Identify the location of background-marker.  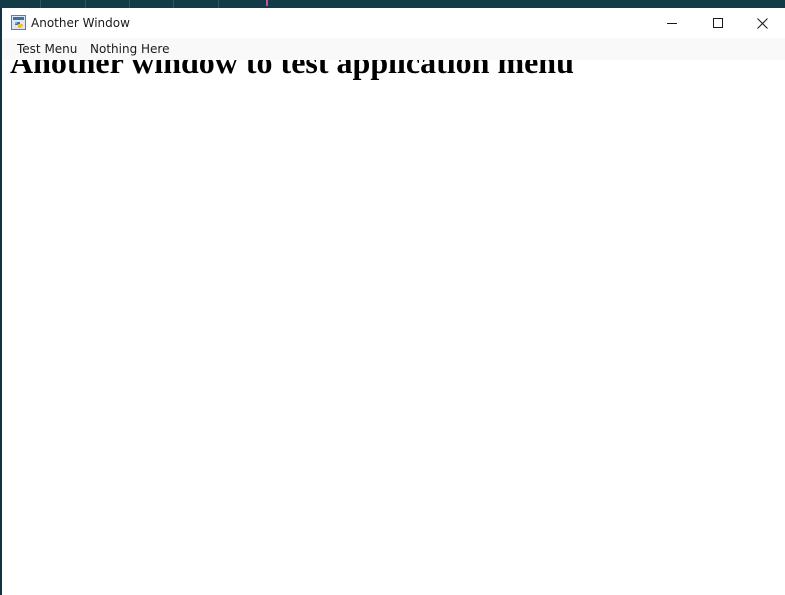
(267, 3).